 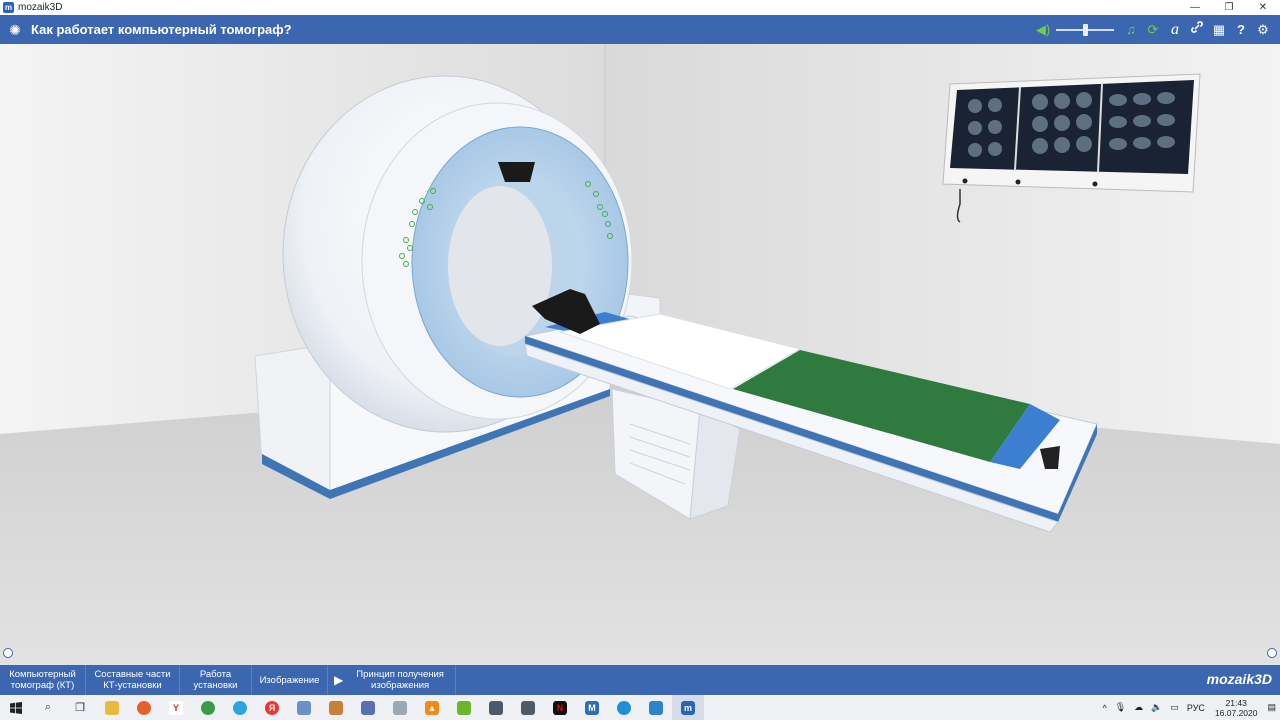 I want to click on search-icon: ⌕, so click(x=48, y=707).